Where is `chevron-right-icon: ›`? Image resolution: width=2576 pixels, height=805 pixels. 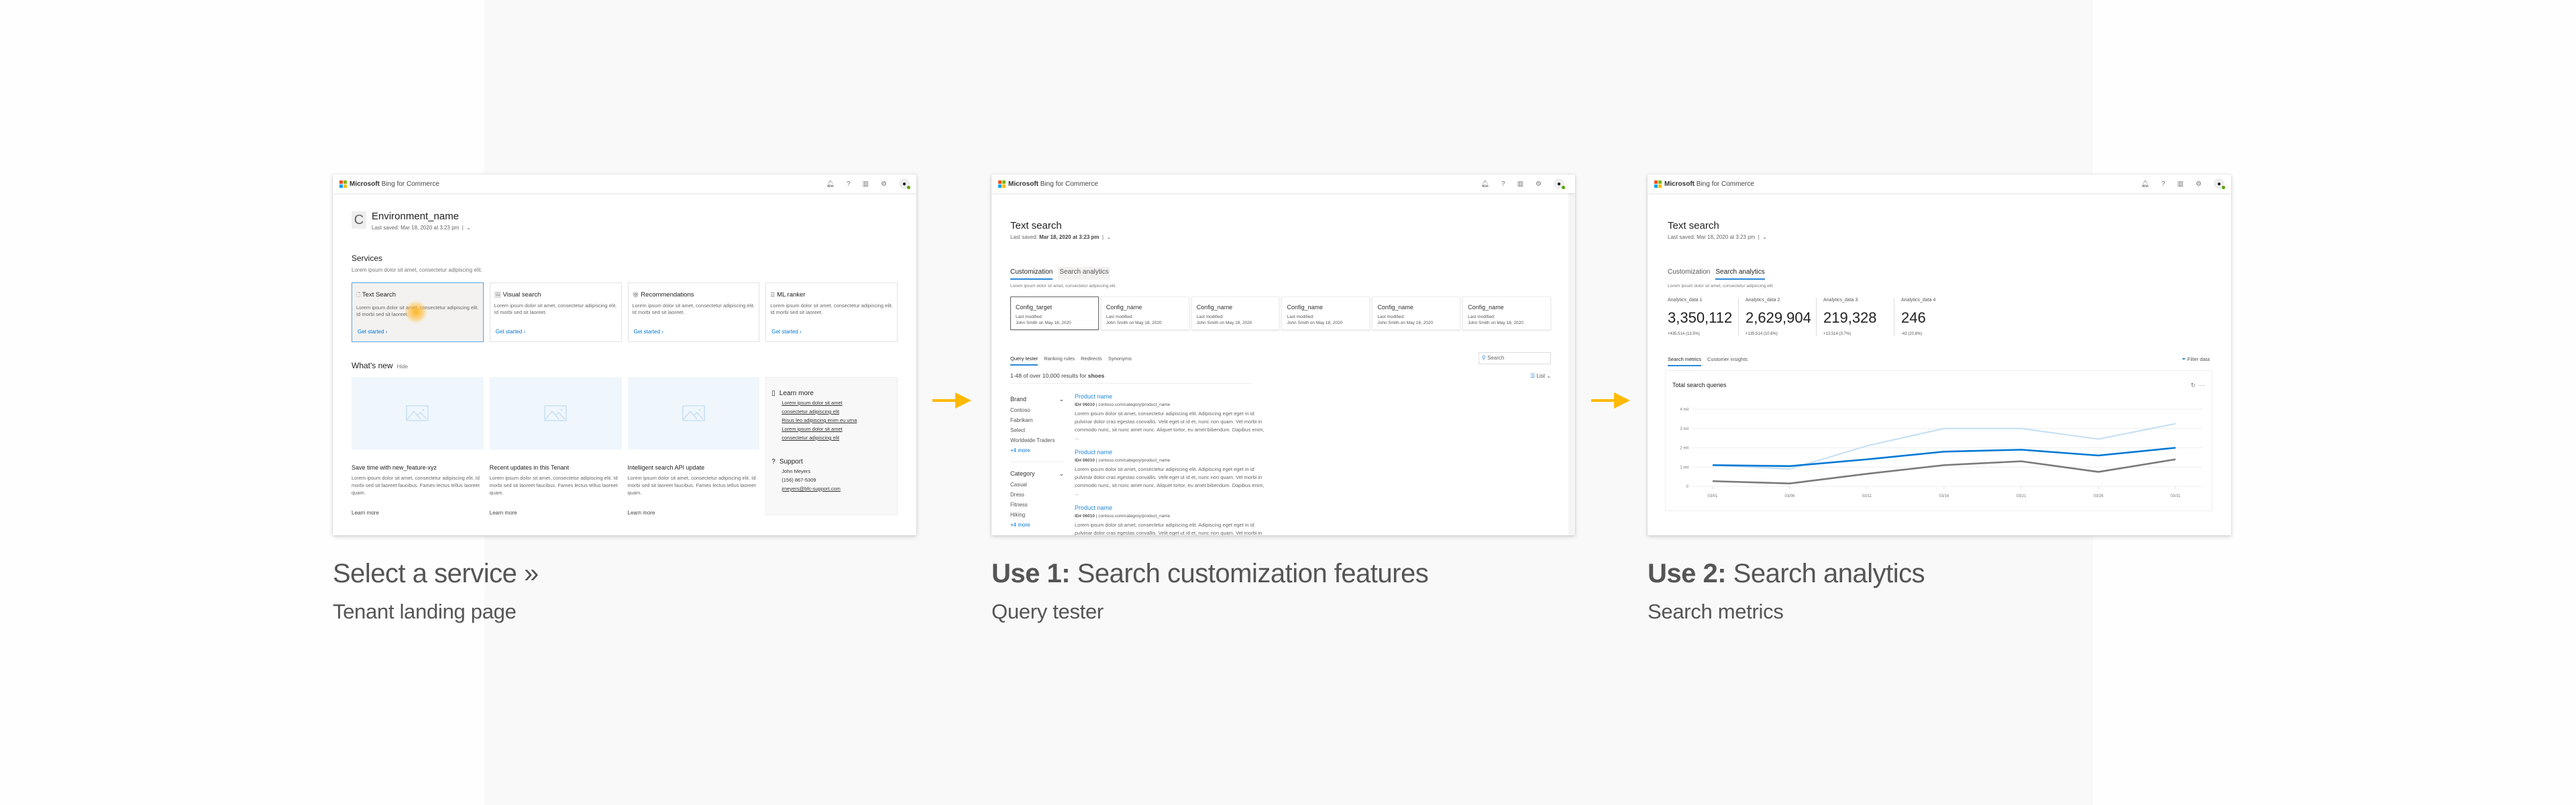
chevron-right-icon: › is located at coordinates (661, 332).